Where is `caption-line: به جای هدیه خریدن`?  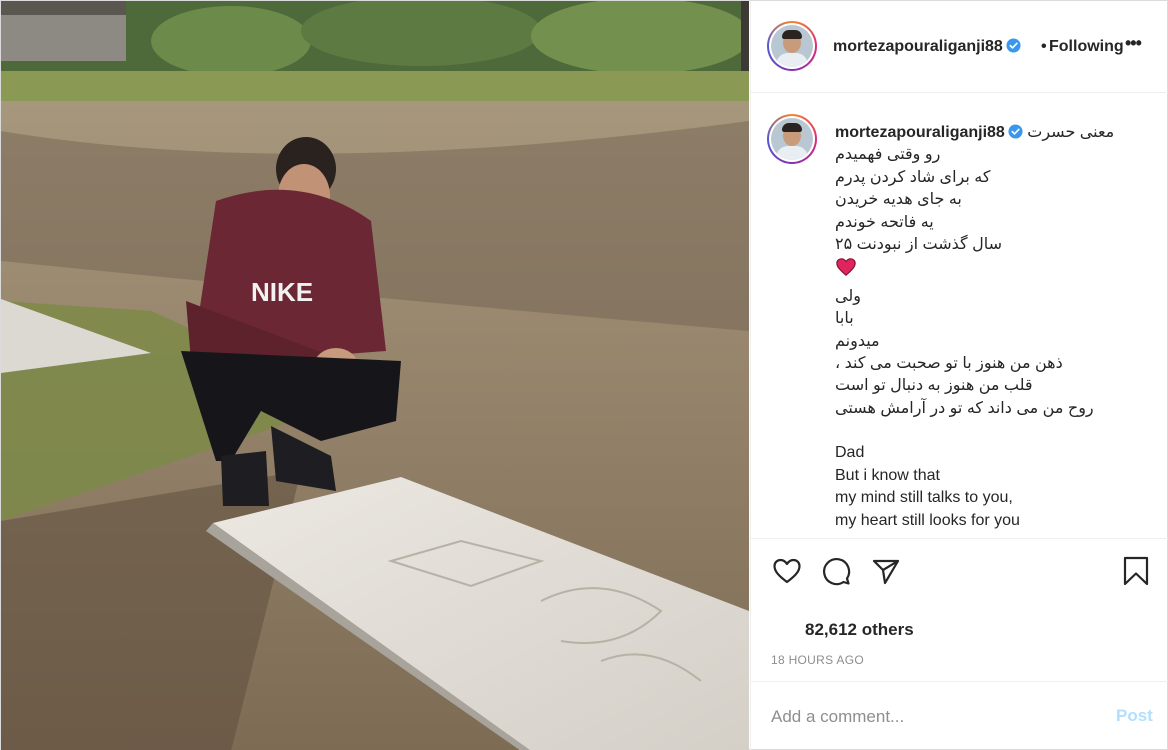 caption-line: به جای هدیه خریدن is located at coordinates (898, 200).